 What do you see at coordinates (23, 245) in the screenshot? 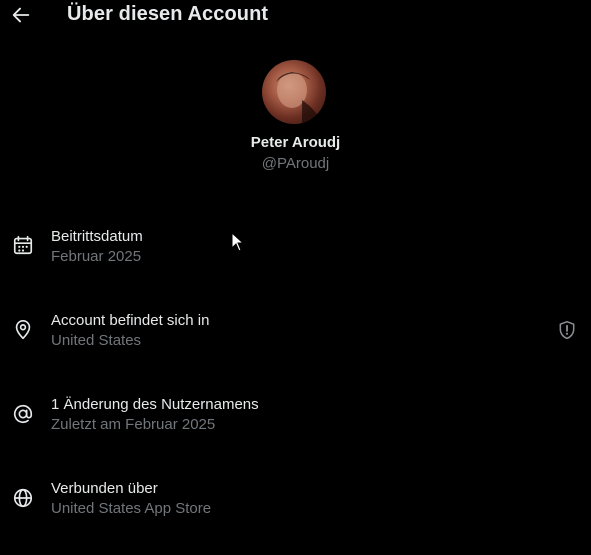
I see `calendar-icon` at bounding box center [23, 245].